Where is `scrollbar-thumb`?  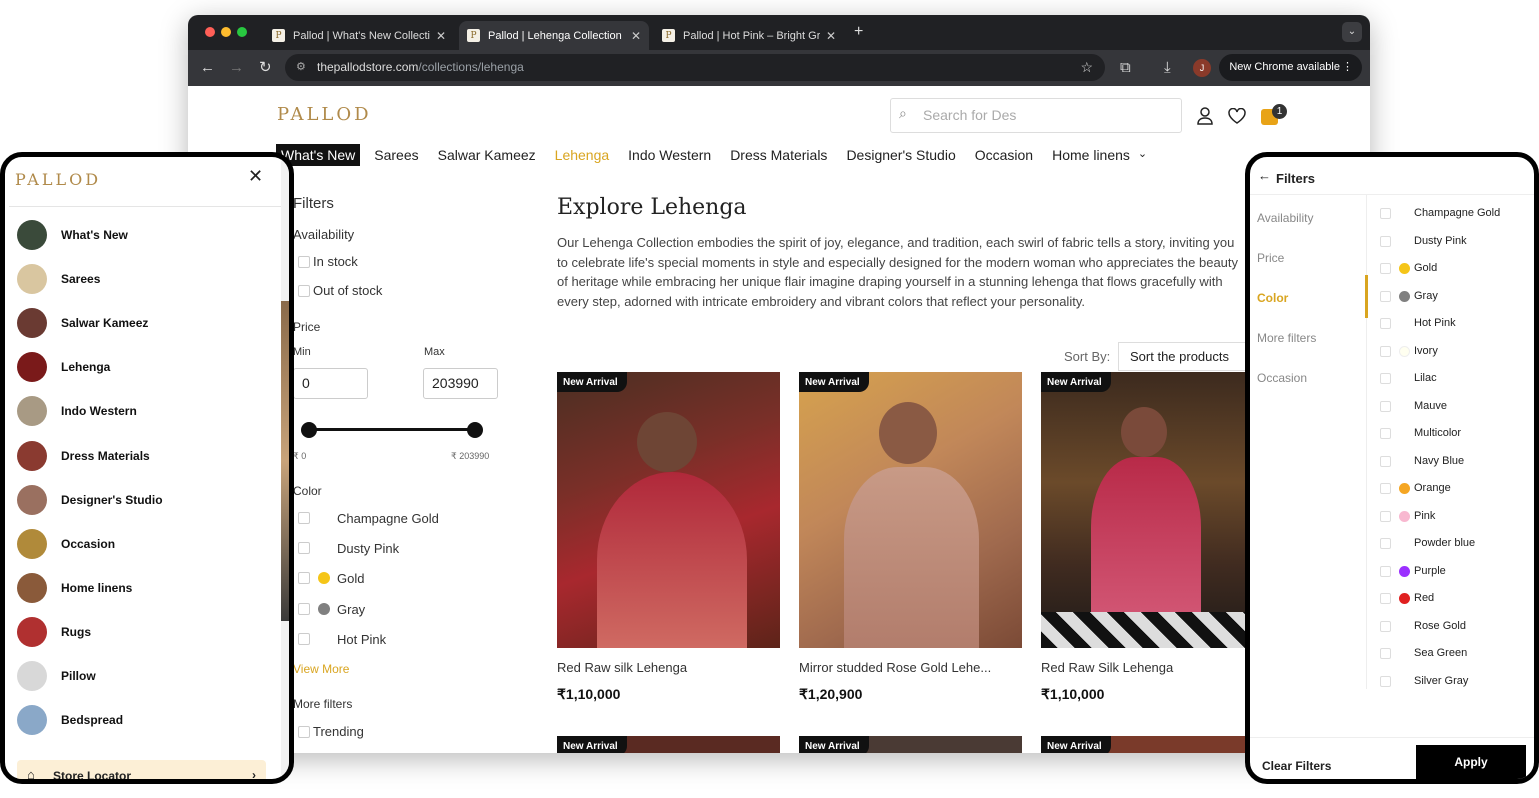
scrollbar-thumb is located at coordinates (285, 461).